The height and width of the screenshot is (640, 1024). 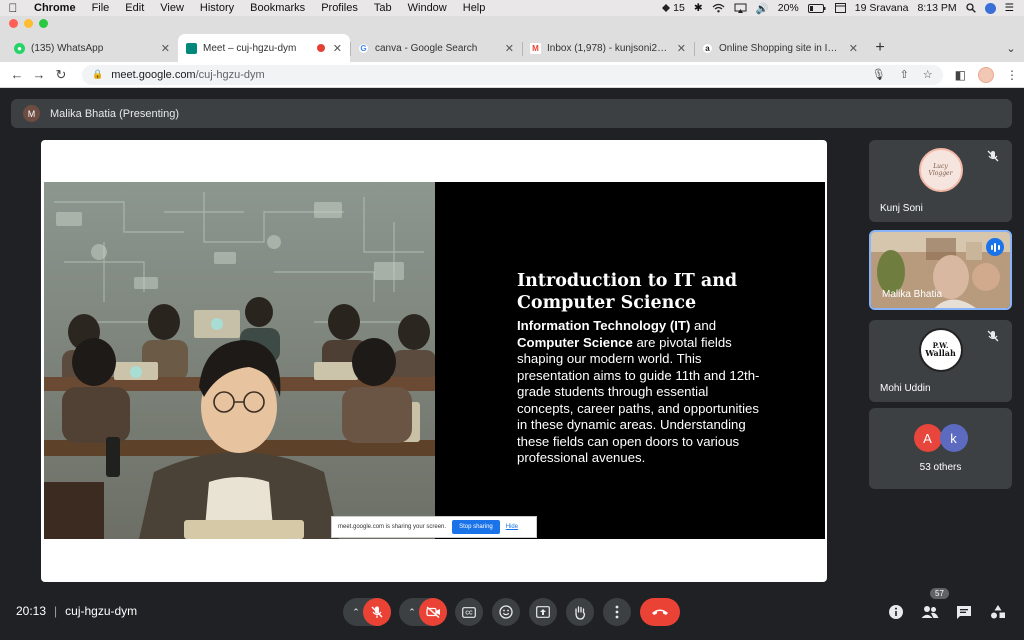 What do you see at coordinates (990, 8) in the screenshot?
I see `siri-icon` at bounding box center [990, 8].